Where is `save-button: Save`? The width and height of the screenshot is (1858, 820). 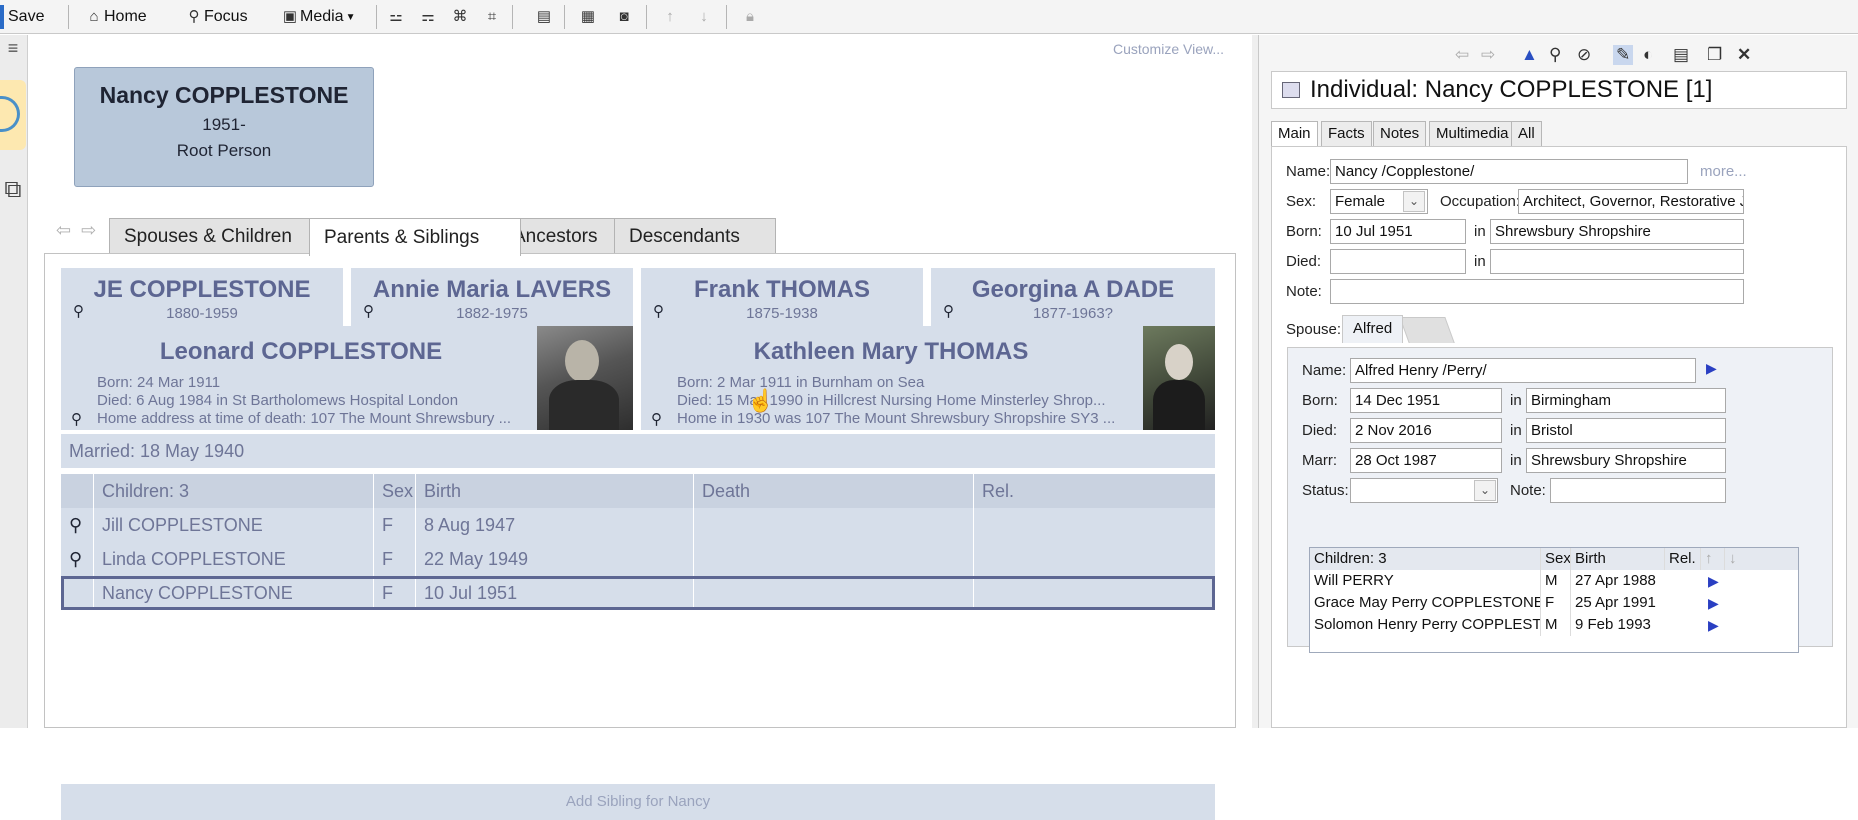 save-button: Save is located at coordinates (26, 17).